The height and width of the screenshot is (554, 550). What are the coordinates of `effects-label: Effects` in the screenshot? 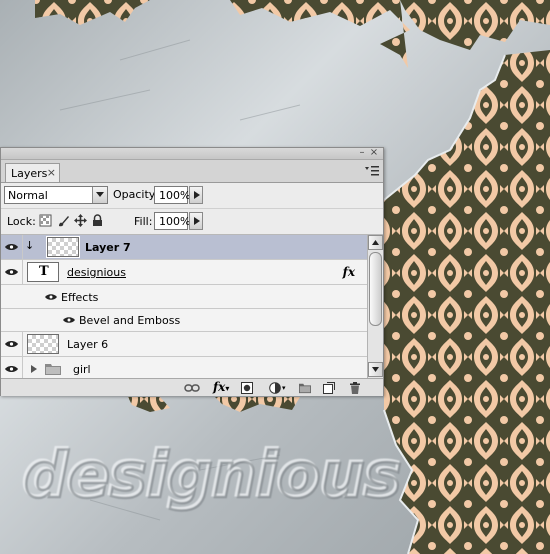 It's located at (80, 297).